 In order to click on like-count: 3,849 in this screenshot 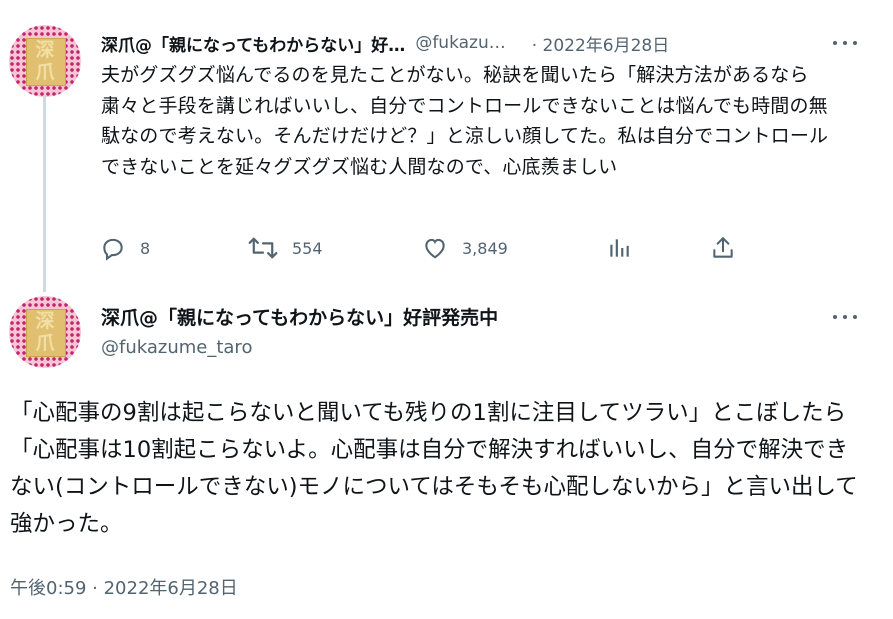, I will do `click(485, 248)`.